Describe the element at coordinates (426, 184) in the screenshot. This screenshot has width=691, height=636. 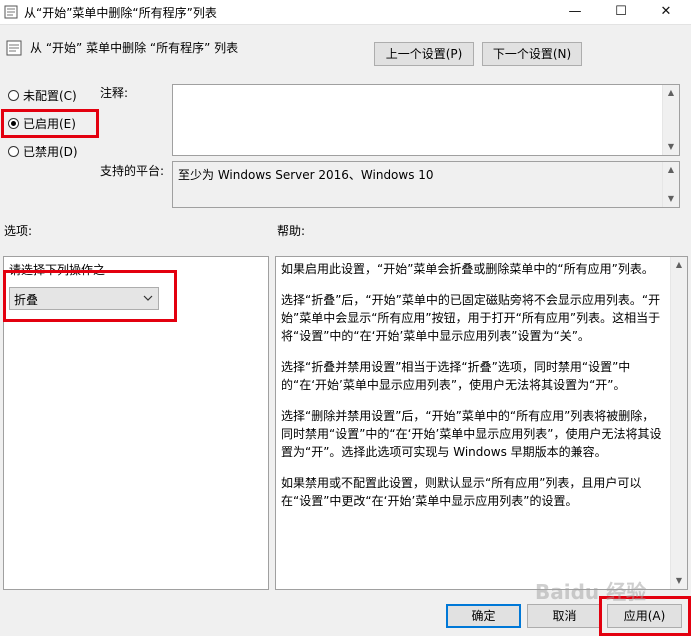
I see `platform-field: 至少为 Windows Server 2016、Windows 10 ▲ ▼` at that location.